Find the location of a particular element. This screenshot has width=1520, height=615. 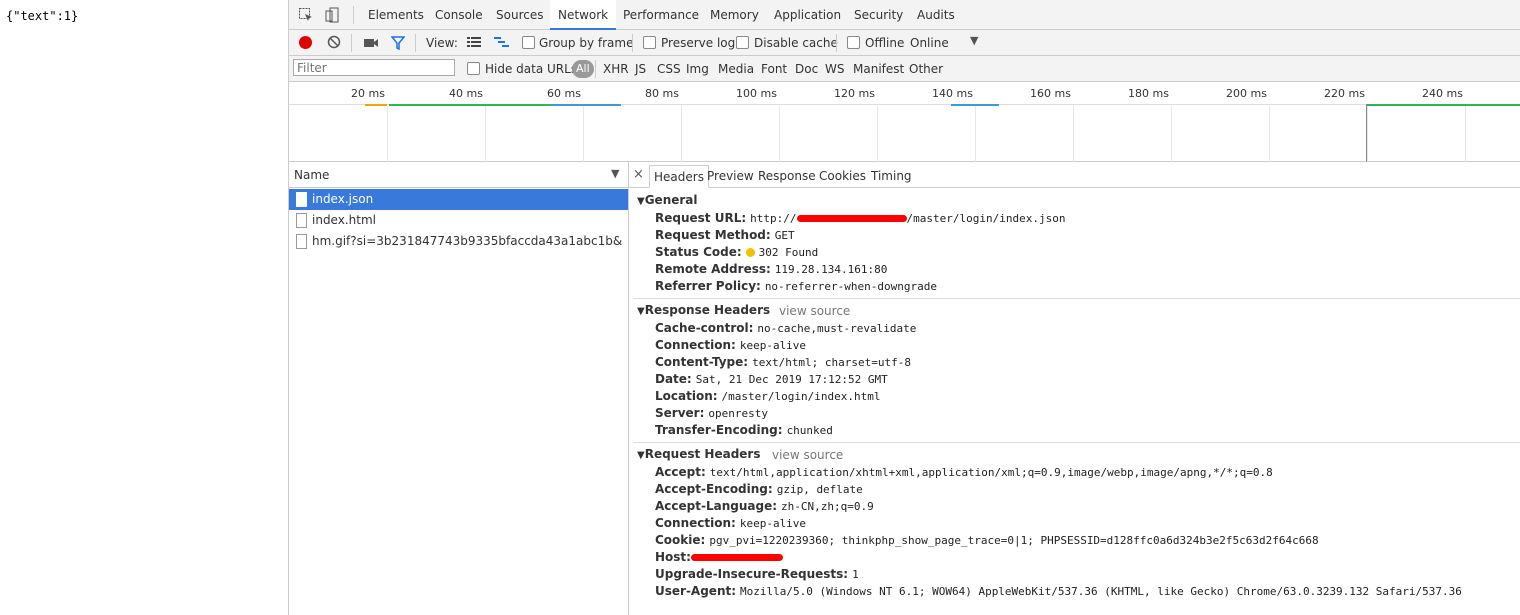

detail-tab-headers: Headers is located at coordinates (679, 176).